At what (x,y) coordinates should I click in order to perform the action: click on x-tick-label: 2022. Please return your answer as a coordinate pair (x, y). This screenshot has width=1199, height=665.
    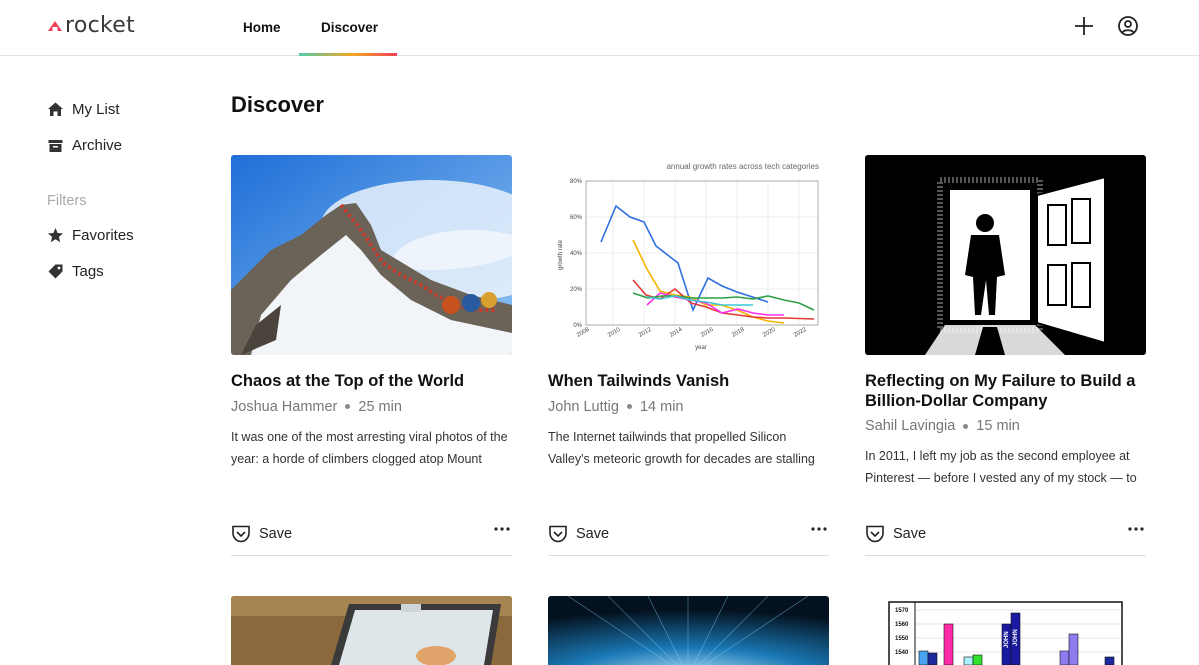
    Looking at the image, I should click on (800, 333).